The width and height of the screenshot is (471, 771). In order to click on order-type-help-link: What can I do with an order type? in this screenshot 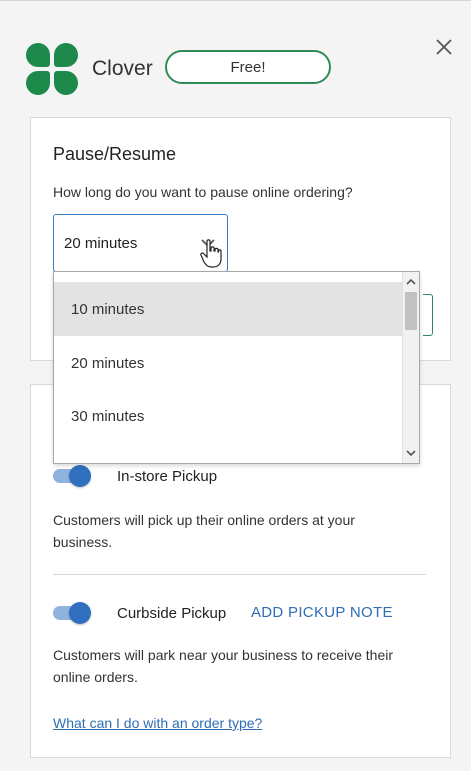, I will do `click(157, 723)`.